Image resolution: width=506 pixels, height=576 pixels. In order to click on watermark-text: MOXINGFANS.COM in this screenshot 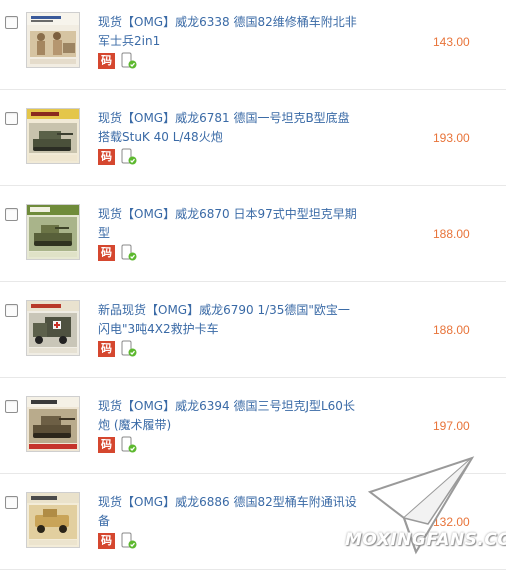, I will do `click(425, 540)`.